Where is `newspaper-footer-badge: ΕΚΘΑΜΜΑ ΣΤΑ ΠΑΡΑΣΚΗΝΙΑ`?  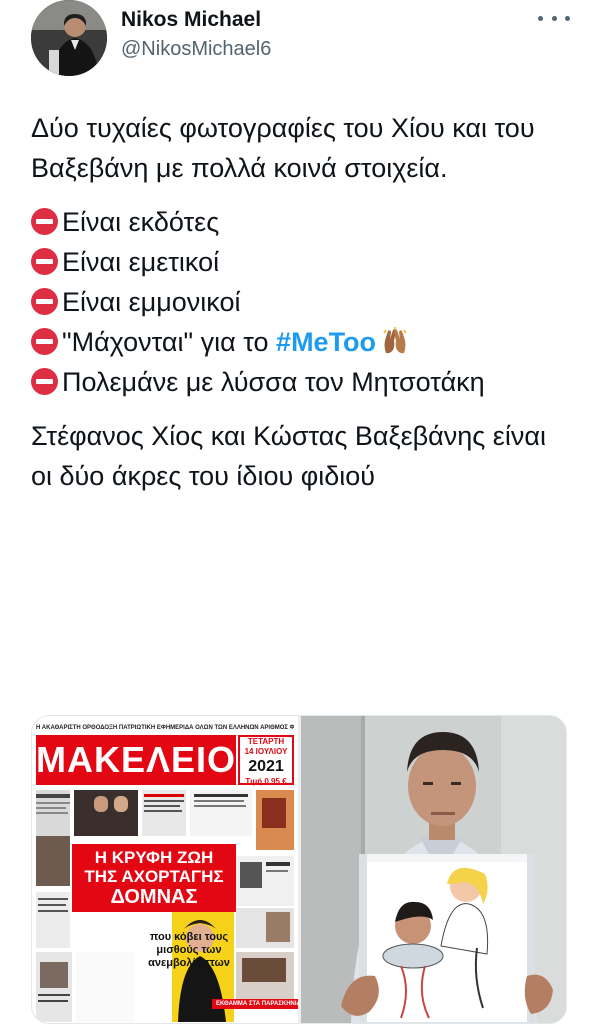 newspaper-footer-badge: ΕΚΘΑΜΜΑ ΣΤΑ ΠΑΡΑΣΚΗΝΙΑ is located at coordinates (255, 1004).